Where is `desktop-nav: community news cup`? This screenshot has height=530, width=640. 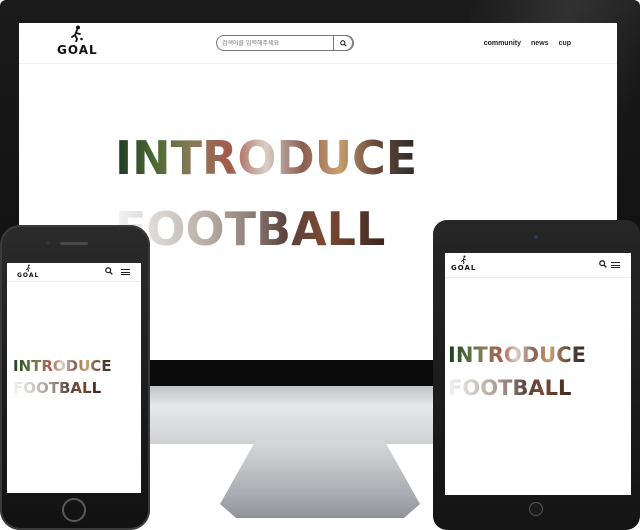 desktop-nav: community news cup is located at coordinates (527, 43).